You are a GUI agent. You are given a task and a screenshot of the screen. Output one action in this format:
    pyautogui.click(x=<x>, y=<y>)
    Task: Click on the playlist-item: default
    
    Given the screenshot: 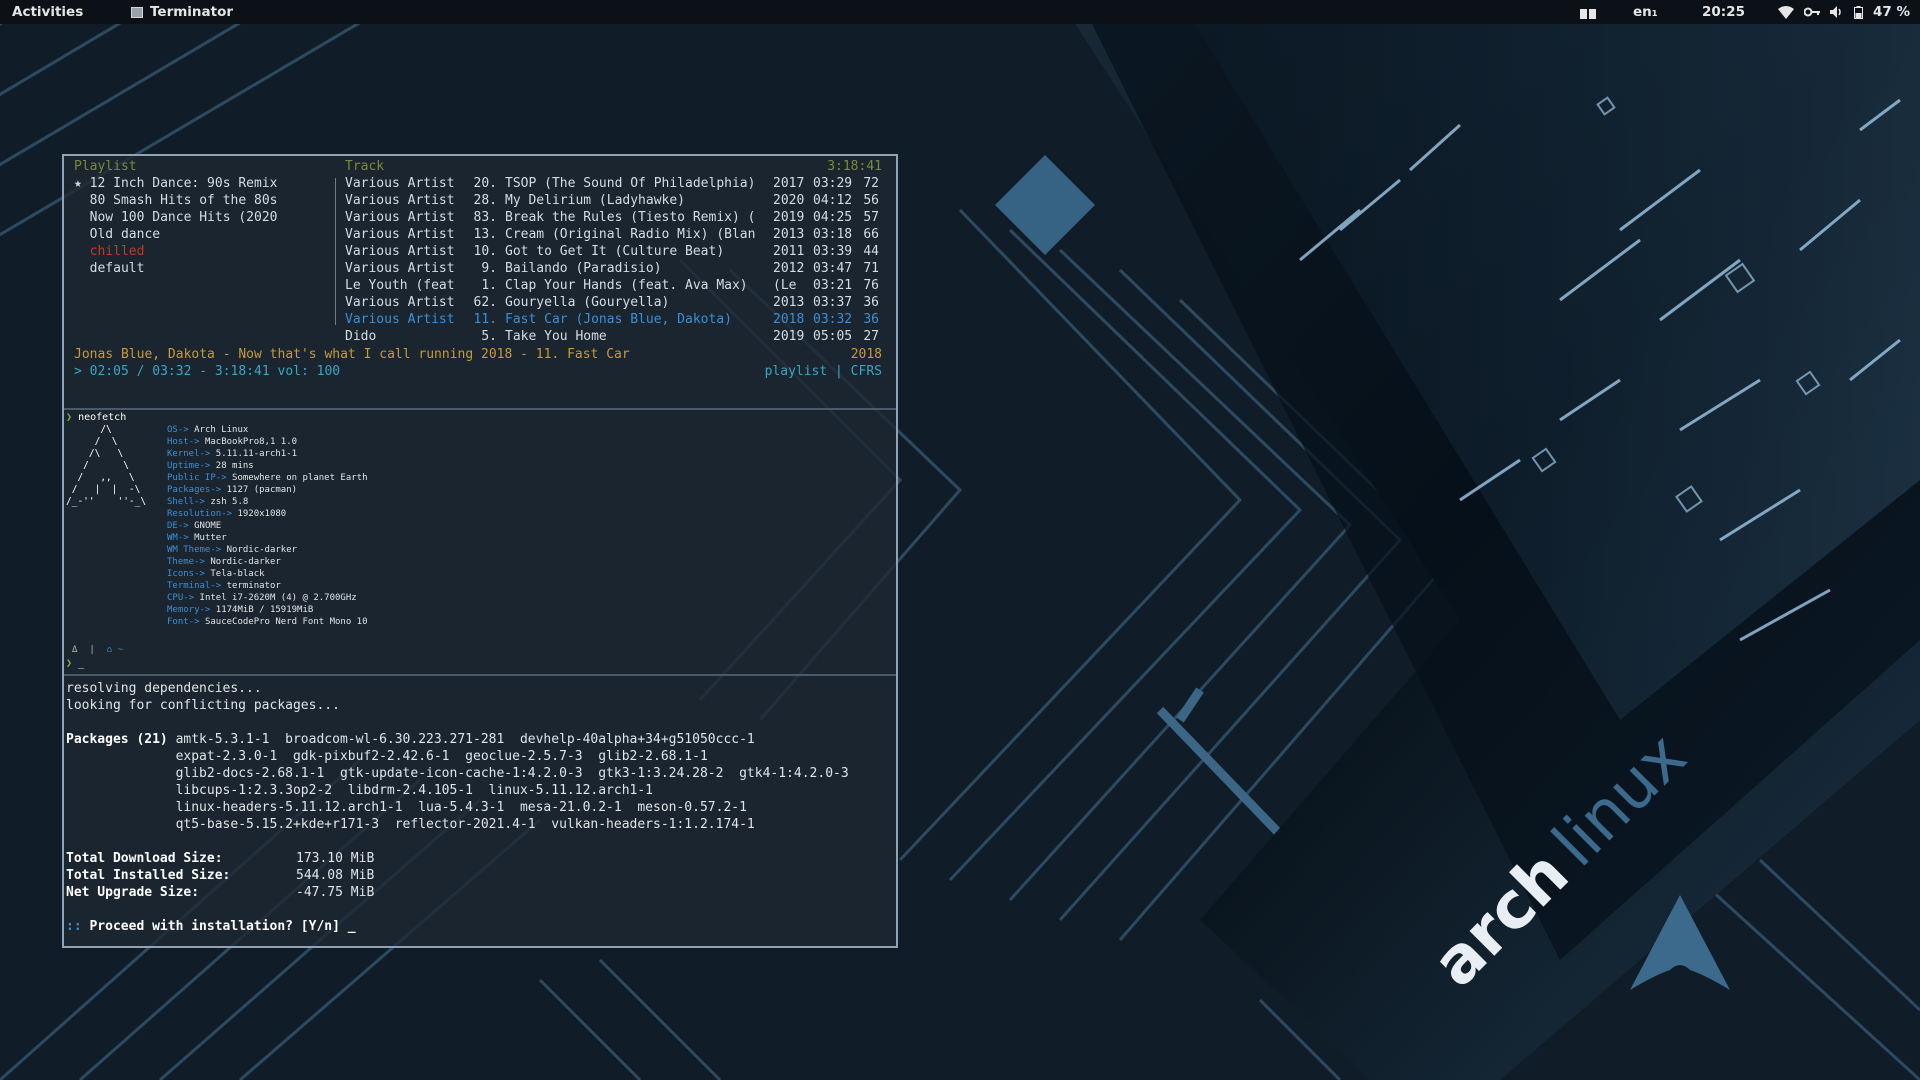 What is the action you would take?
    pyautogui.click(x=176, y=268)
    